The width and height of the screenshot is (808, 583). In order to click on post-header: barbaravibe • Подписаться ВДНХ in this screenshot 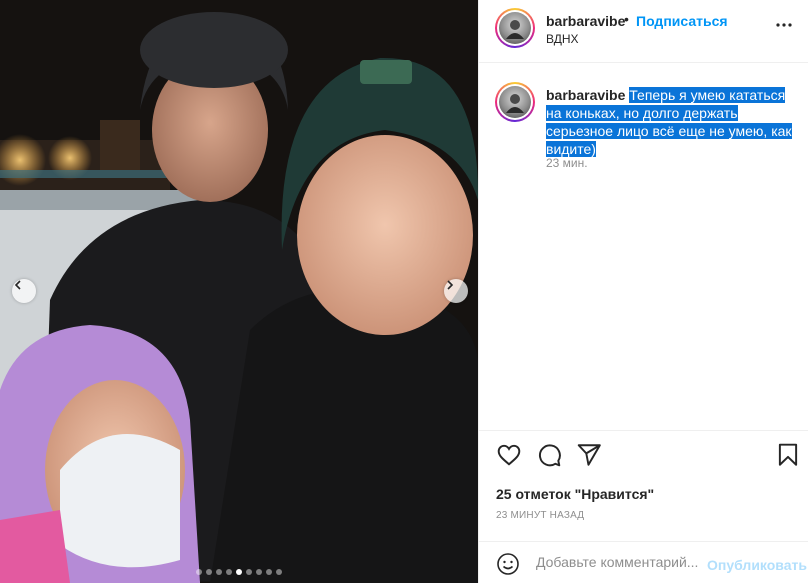, I will do `click(643, 31)`.